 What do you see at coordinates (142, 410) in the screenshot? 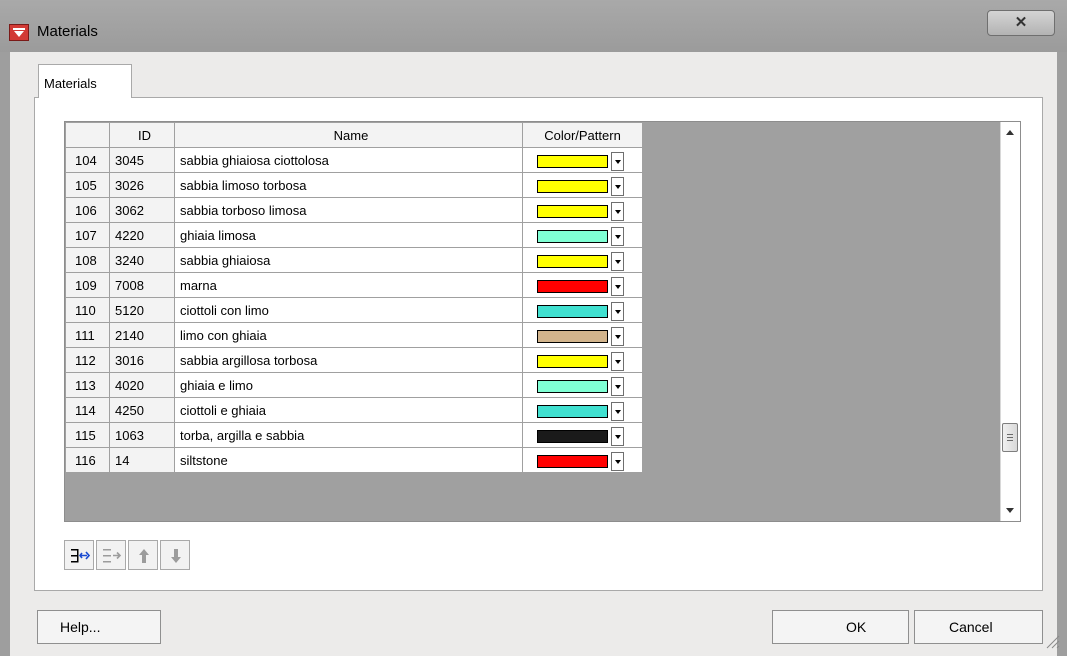
I see `id-cell: 4250` at bounding box center [142, 410].